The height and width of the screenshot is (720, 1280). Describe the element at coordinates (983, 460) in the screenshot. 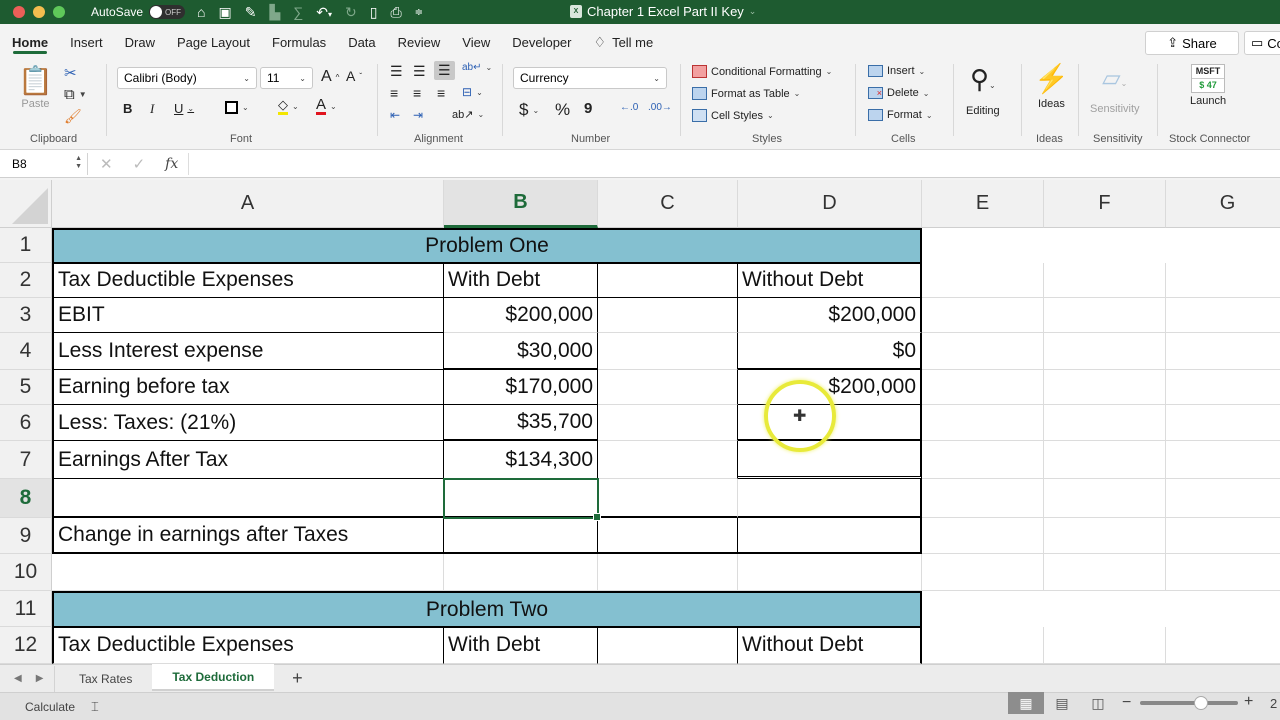

I see `cell-e7` at that location.